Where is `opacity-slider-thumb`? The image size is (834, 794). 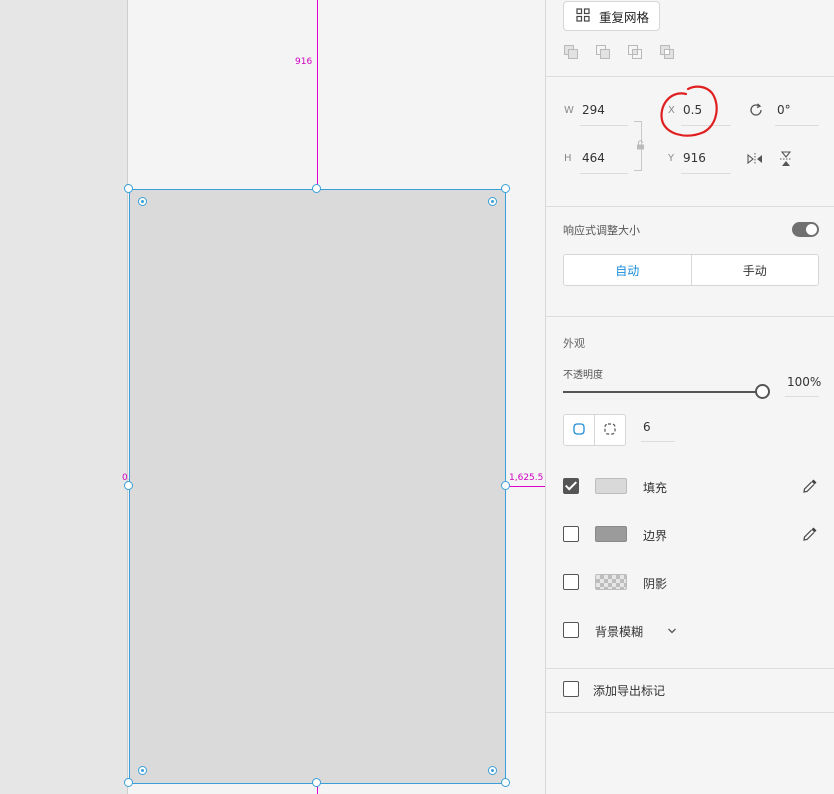 opacity-slider-thumb is located at coordinates (762, 391).